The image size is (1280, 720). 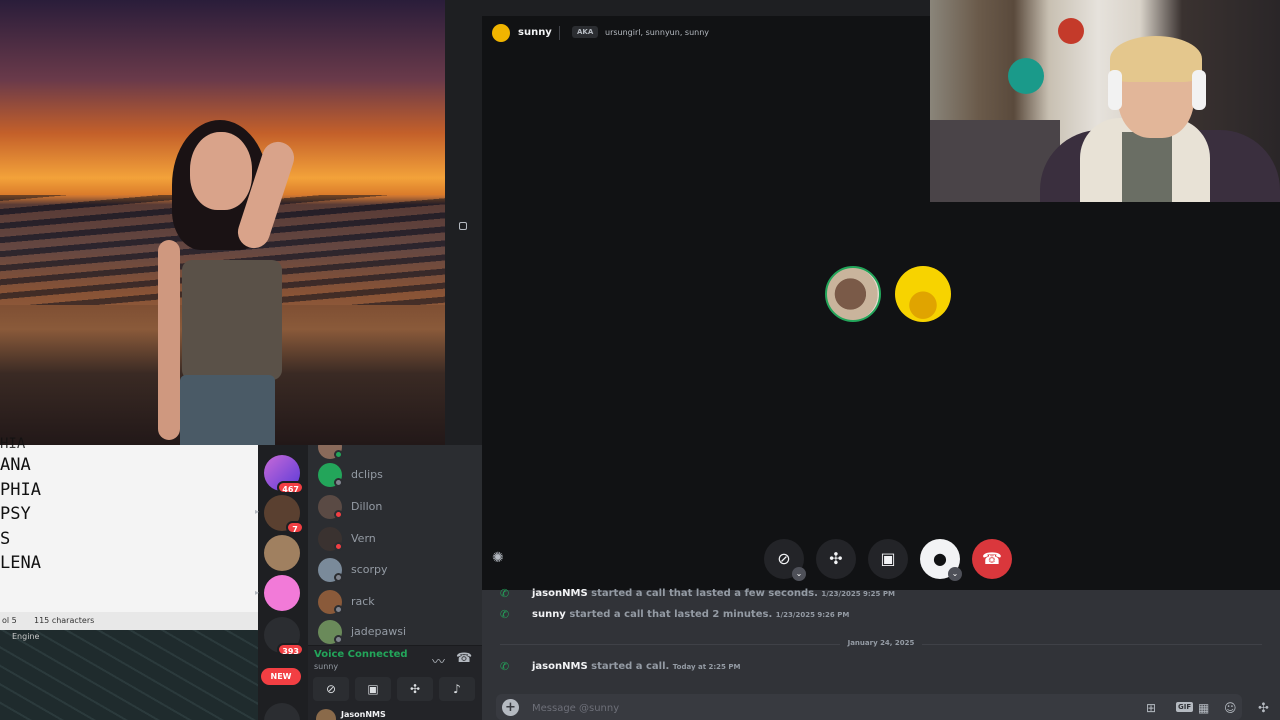 What do you see at coordinates (367, 474) in the screenshot?
I see `dm-item-name: dclips` at bounding box center [367, 474].